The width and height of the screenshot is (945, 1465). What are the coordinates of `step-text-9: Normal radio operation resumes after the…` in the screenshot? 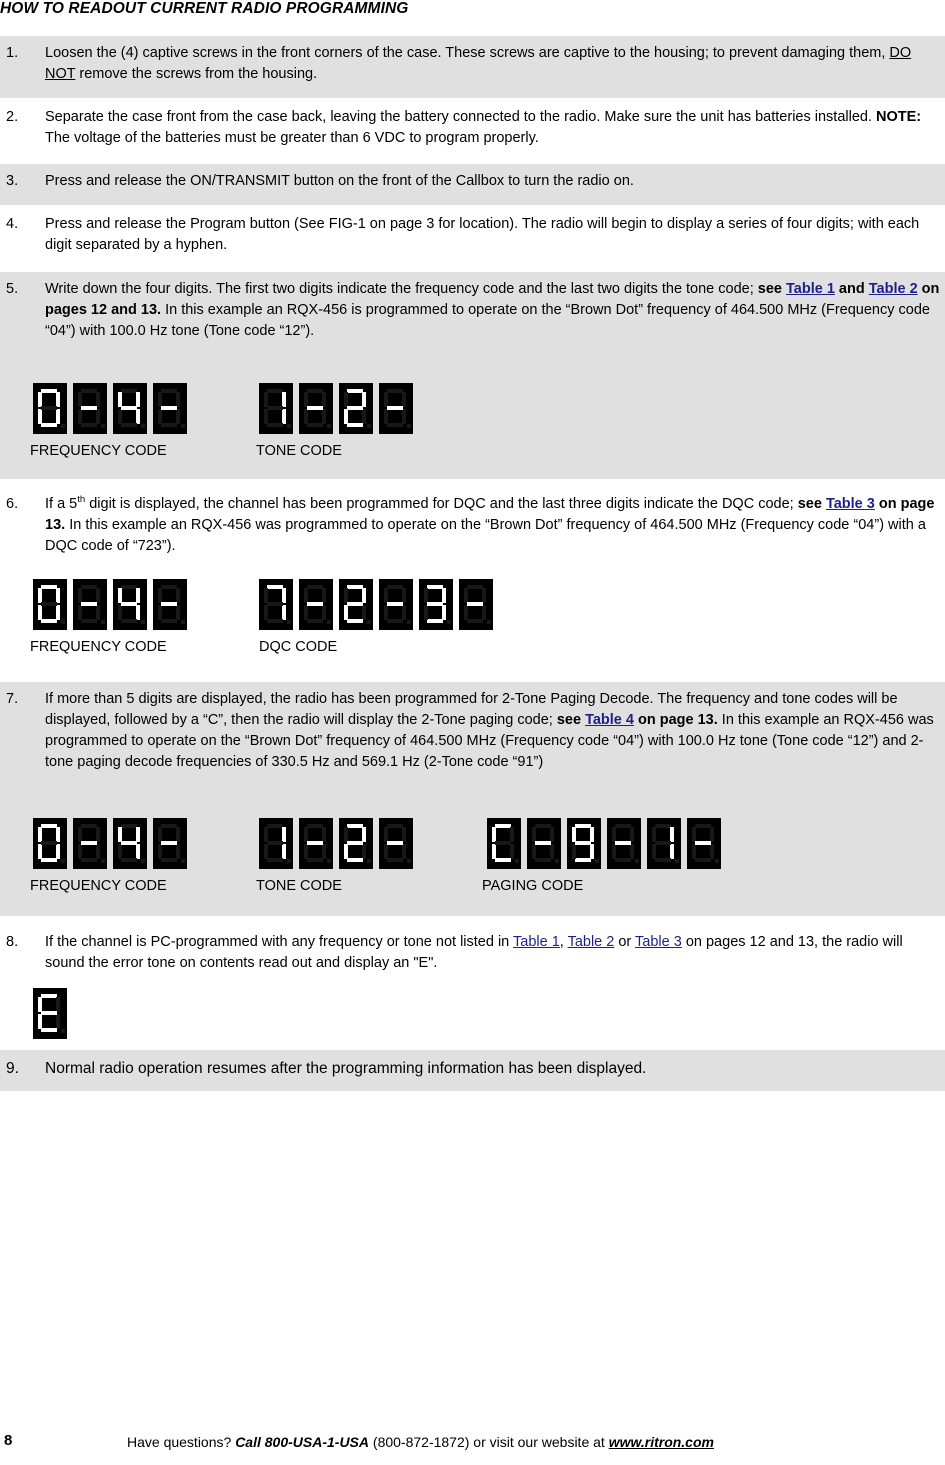 It's located at (494, 1068).